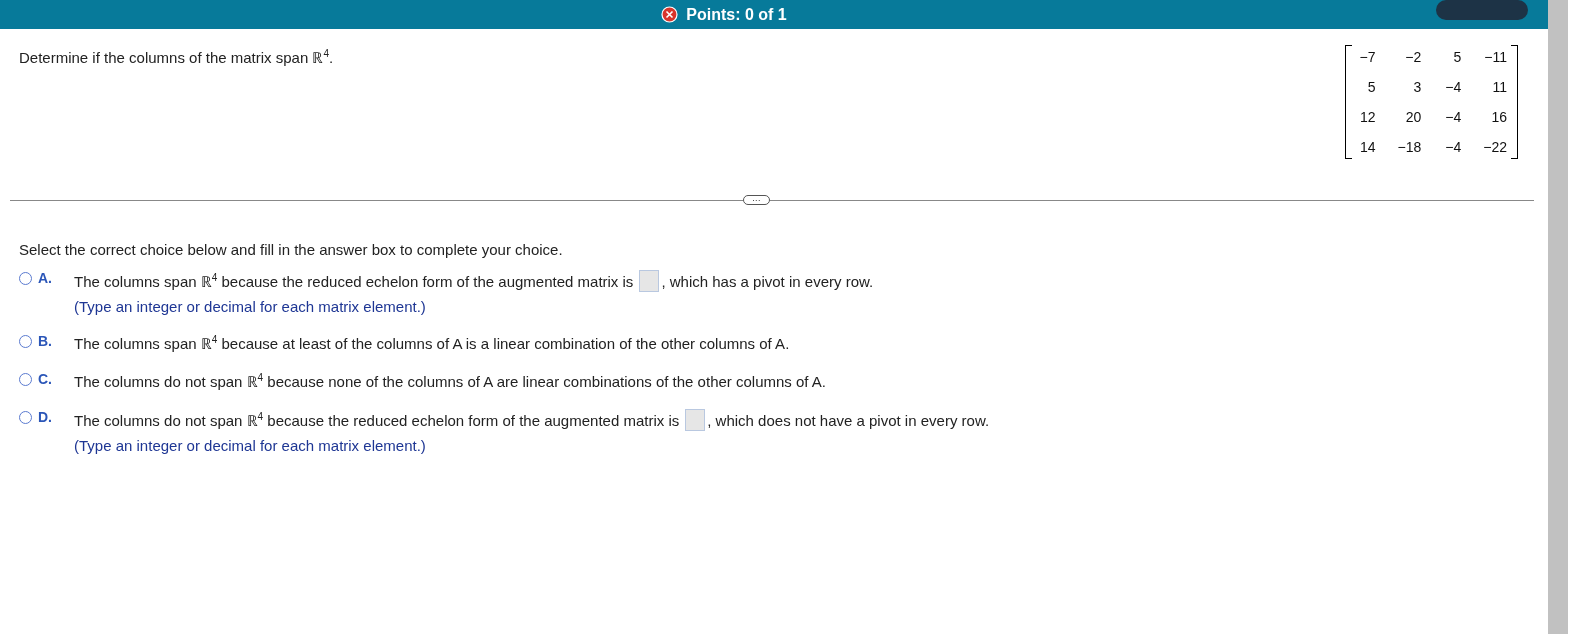 This screenshot has height=634, width=1582. I want to click on choice-text: The columns span ℝ$^{4}$ because the reduced echelon form of the augmented matrix is, so click(354, 281).